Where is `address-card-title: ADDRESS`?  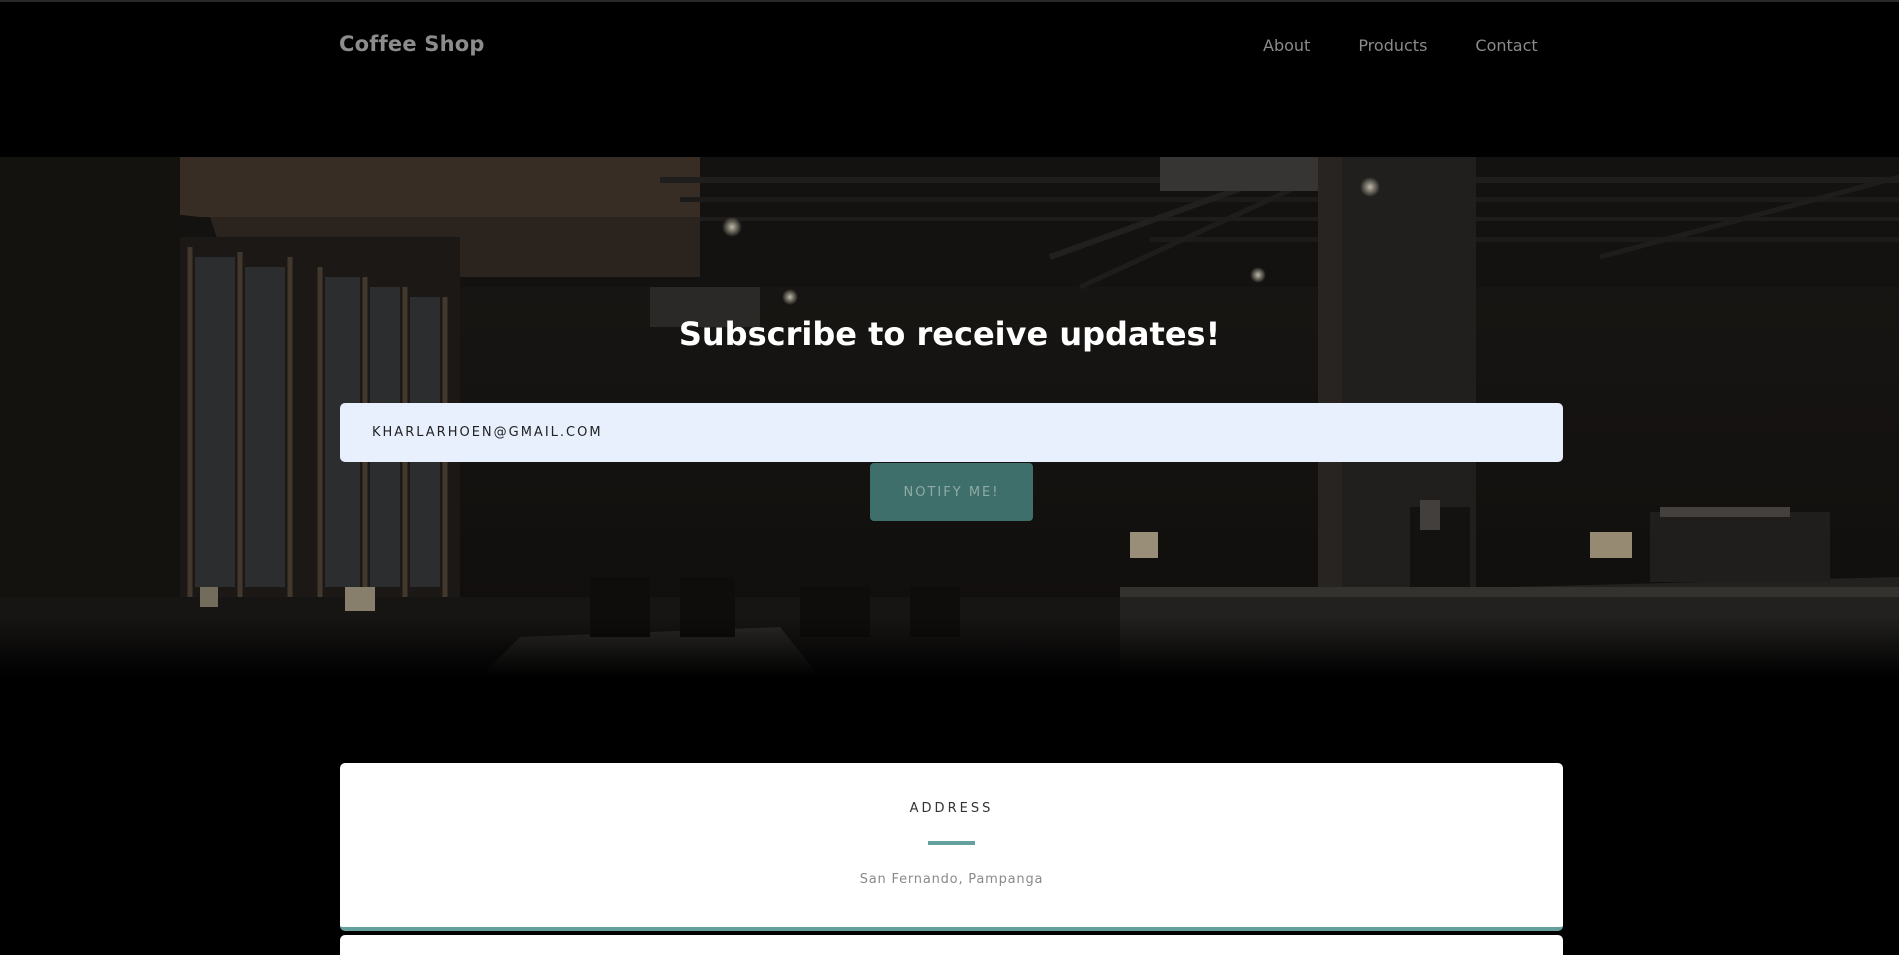
address-card-title: ADDRESS is located at coordinates (951, 808).